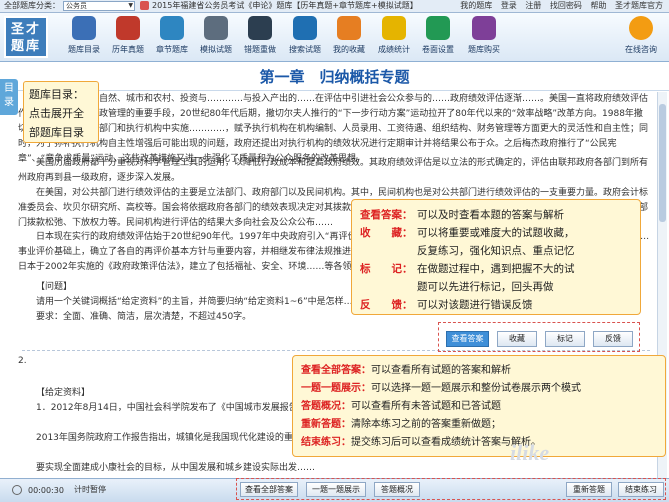 This screenshot has width=669, height=502. I want to click on tip-row: 反复练习，强化知识点、重点记忆, so click(496, 251).